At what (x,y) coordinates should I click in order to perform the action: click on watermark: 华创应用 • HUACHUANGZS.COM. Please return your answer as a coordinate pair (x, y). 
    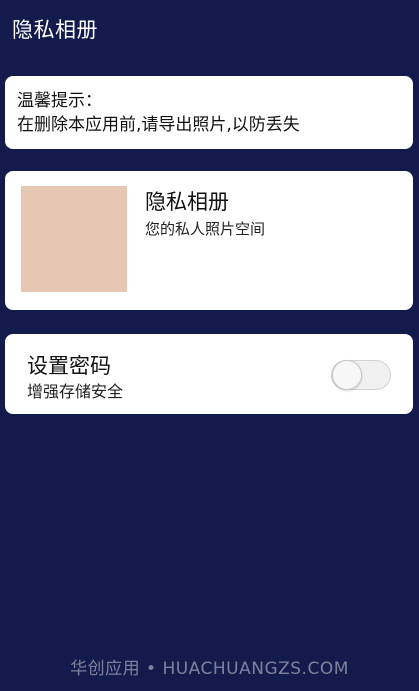
    Looking at the image, I should click on (209, 669).